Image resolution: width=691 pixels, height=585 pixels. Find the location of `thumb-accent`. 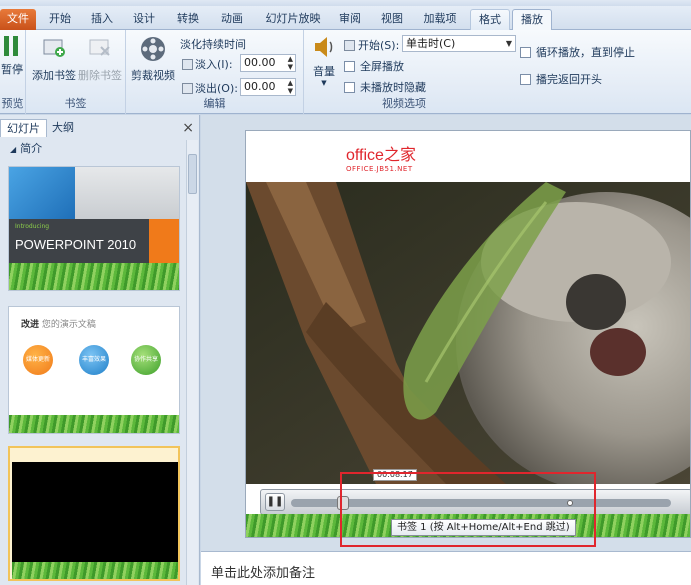

thumb-accent is located at coordinates (164, 241).